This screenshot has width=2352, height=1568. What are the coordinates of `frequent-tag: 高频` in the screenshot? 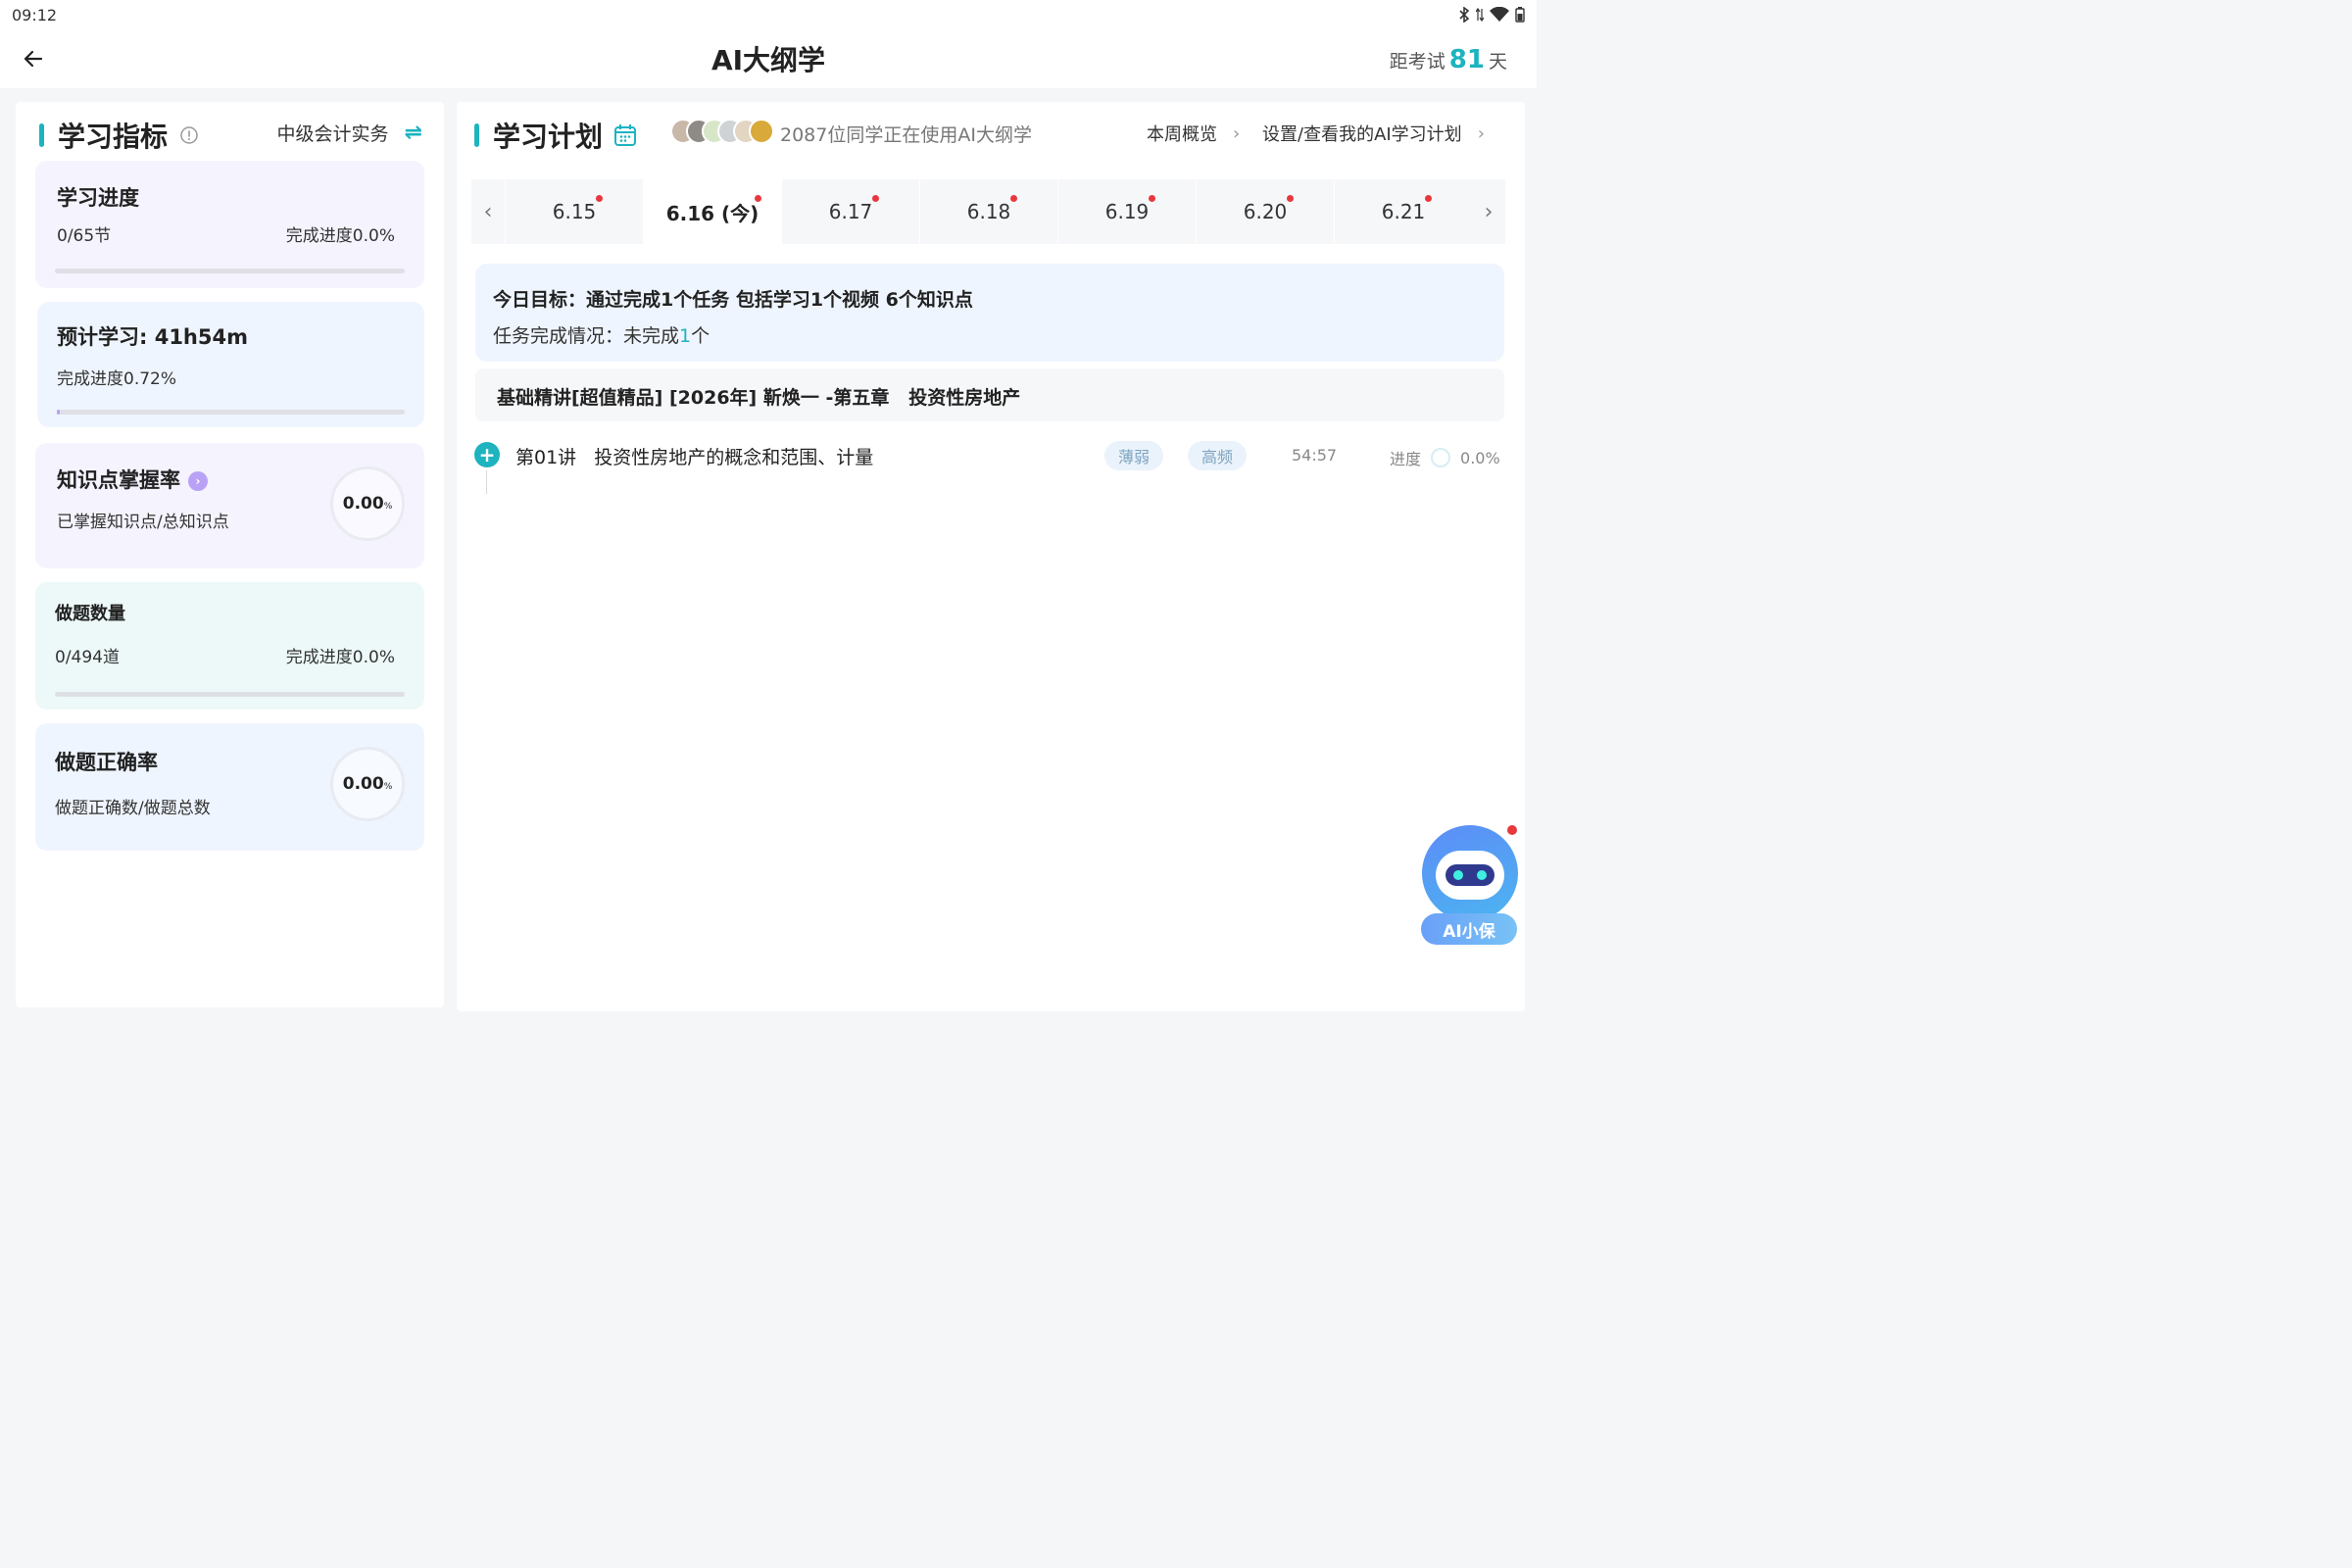 It's located at (1218, 455).